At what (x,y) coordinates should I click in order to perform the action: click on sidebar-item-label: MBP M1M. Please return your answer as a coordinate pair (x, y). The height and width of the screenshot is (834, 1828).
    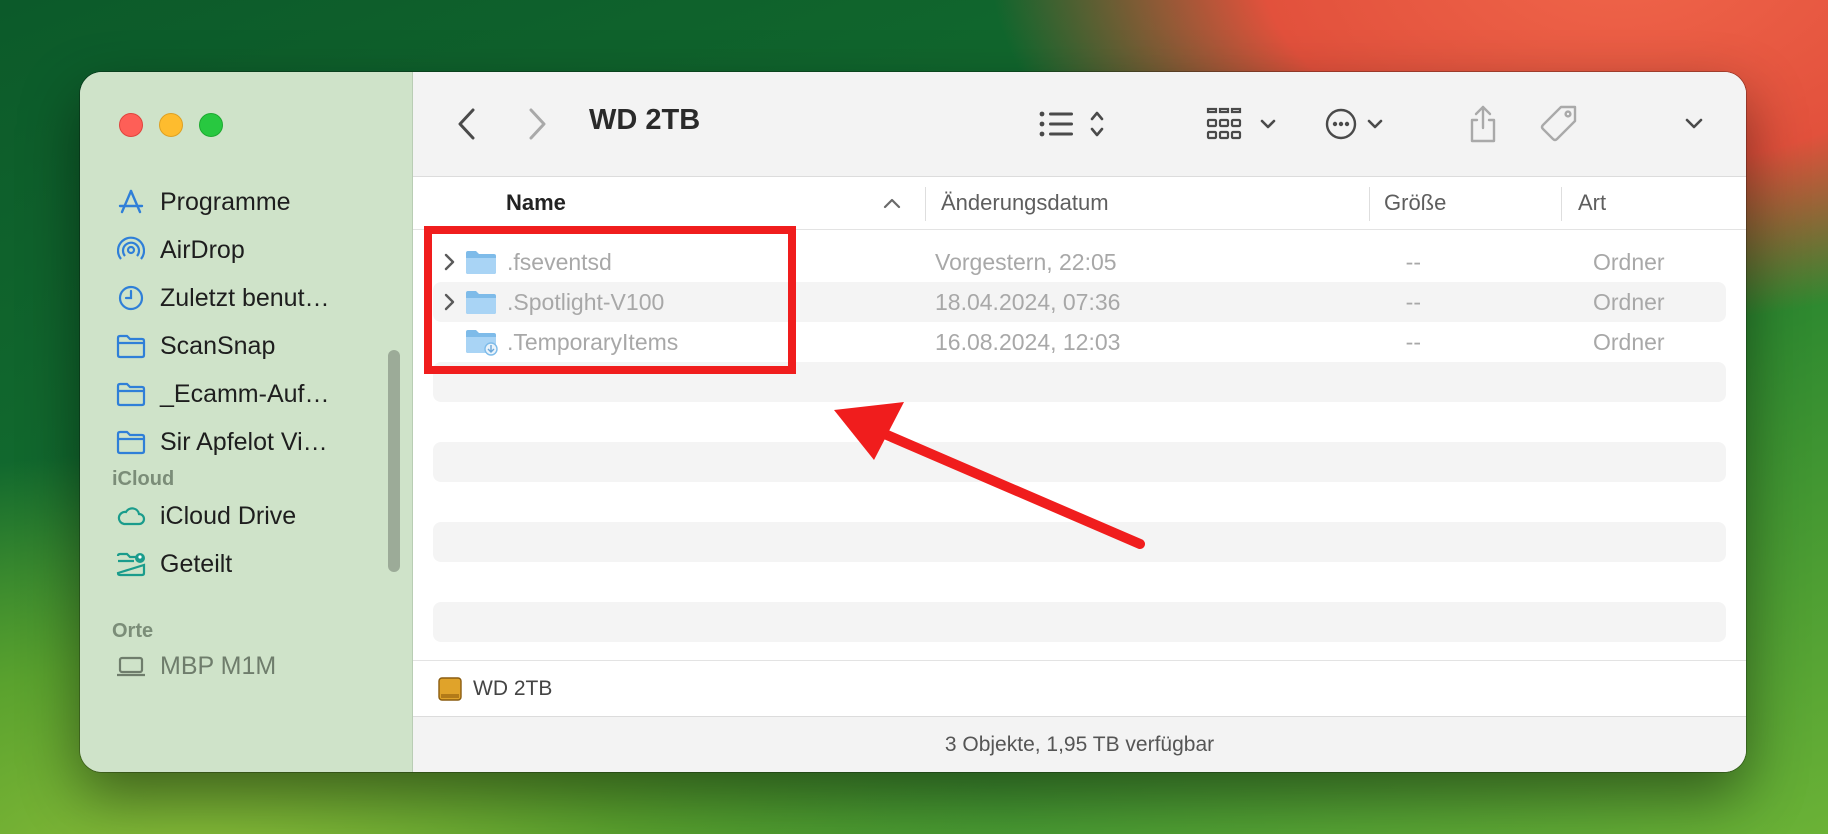
    Looking at the image, I should click on (218, 665).